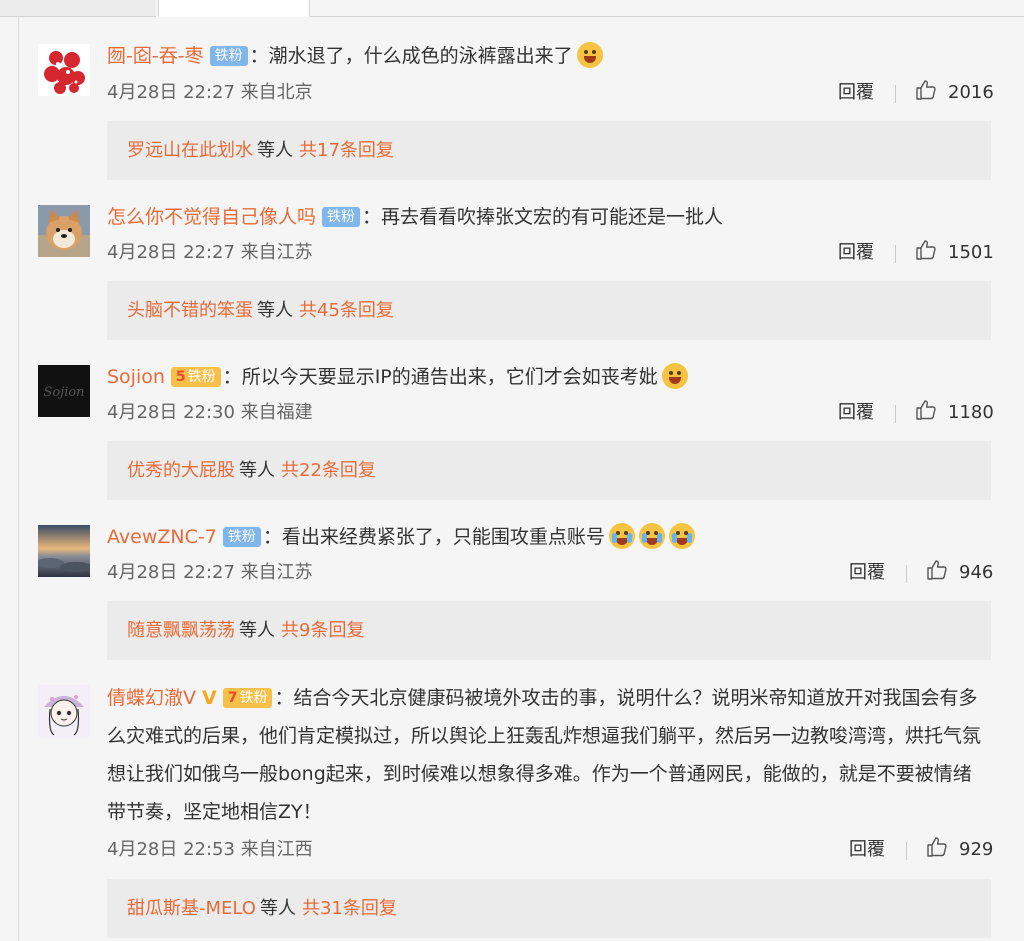 This screenshot has height=941, width=1024. What do you see at coordinates (322, 630) in the screenshot?
I see `reply-count-link: 共9条回复` at bounding box center [322, 630].